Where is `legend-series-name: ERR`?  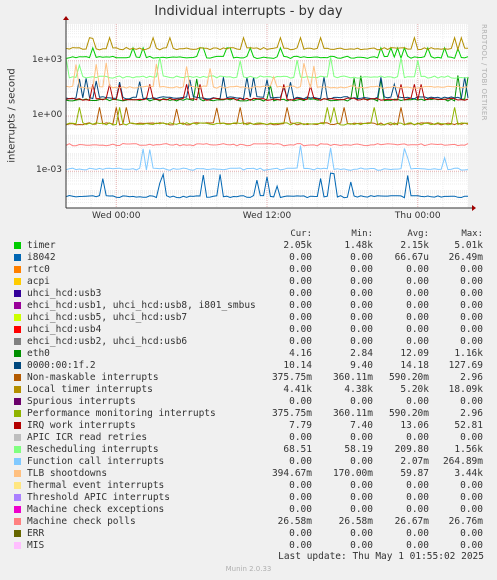 legend-series-name: ERR is located at coordinates (36, 533).